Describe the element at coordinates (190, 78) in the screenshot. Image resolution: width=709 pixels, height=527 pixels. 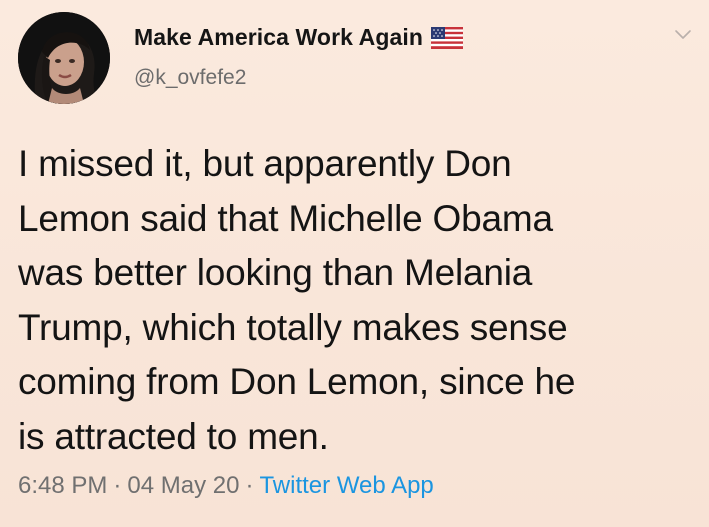
I see `user-handle: @k_ovfefe2` at that location.